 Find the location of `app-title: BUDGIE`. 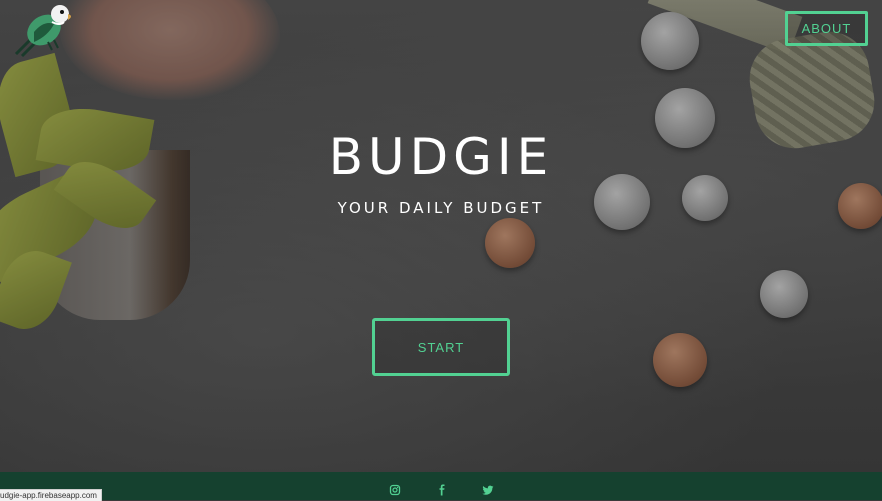

app-title: BUDGIE is located at coordinates (441, 157).